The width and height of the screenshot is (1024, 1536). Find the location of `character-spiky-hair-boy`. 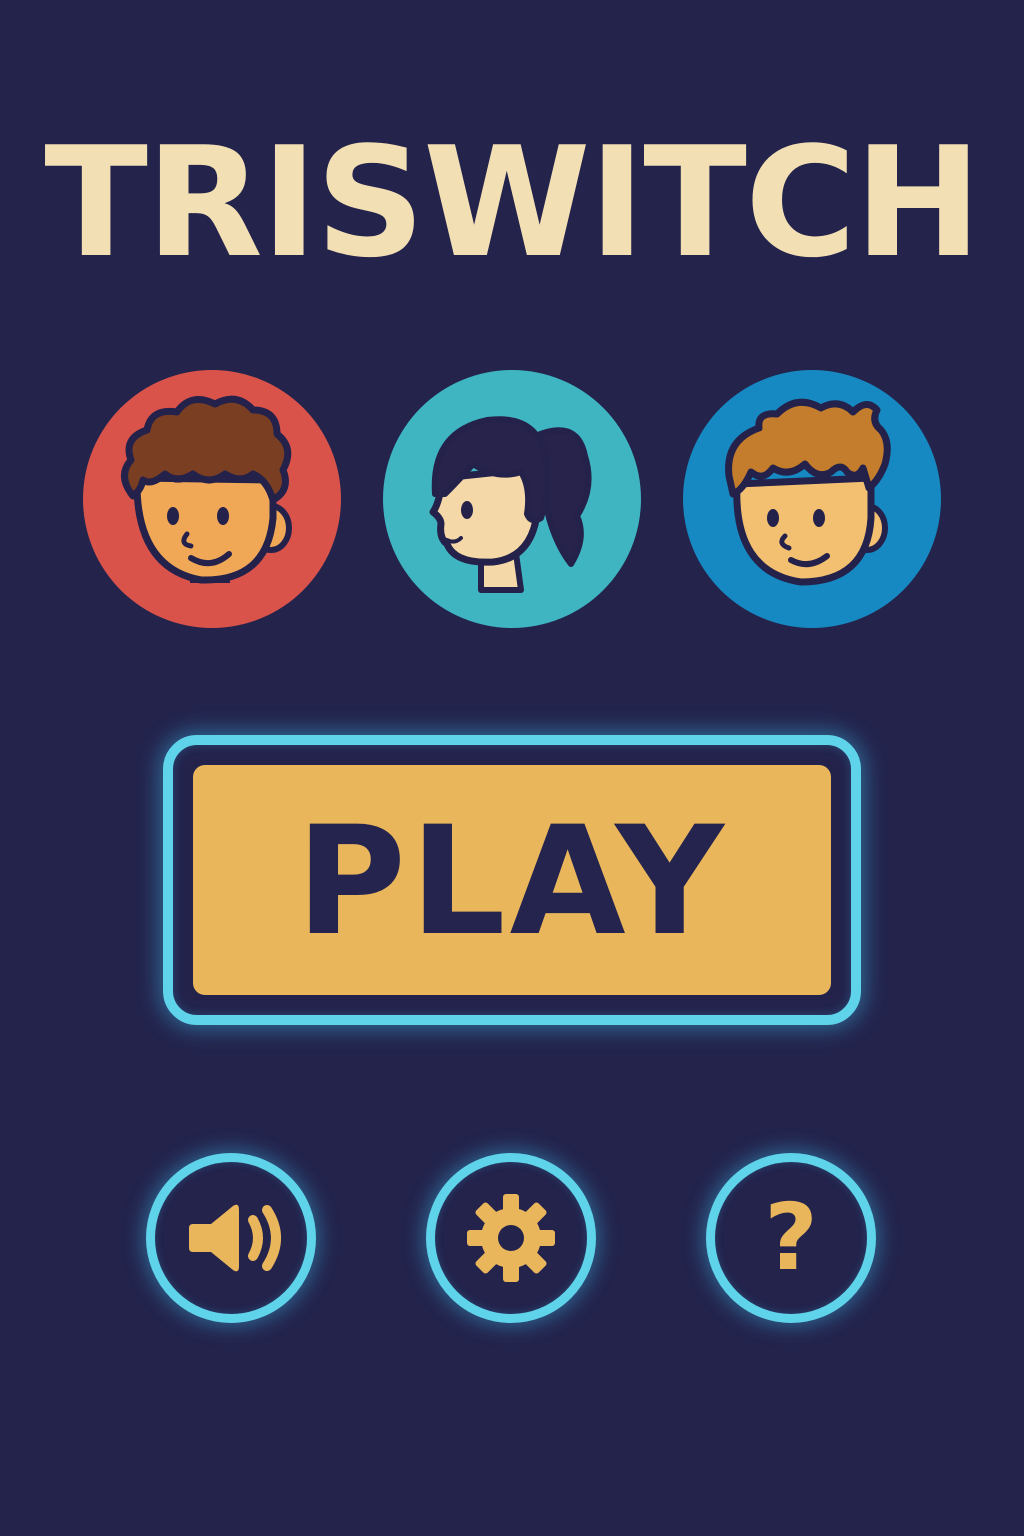

character-spiky-hair-boy is located at coordinates (812, 499).